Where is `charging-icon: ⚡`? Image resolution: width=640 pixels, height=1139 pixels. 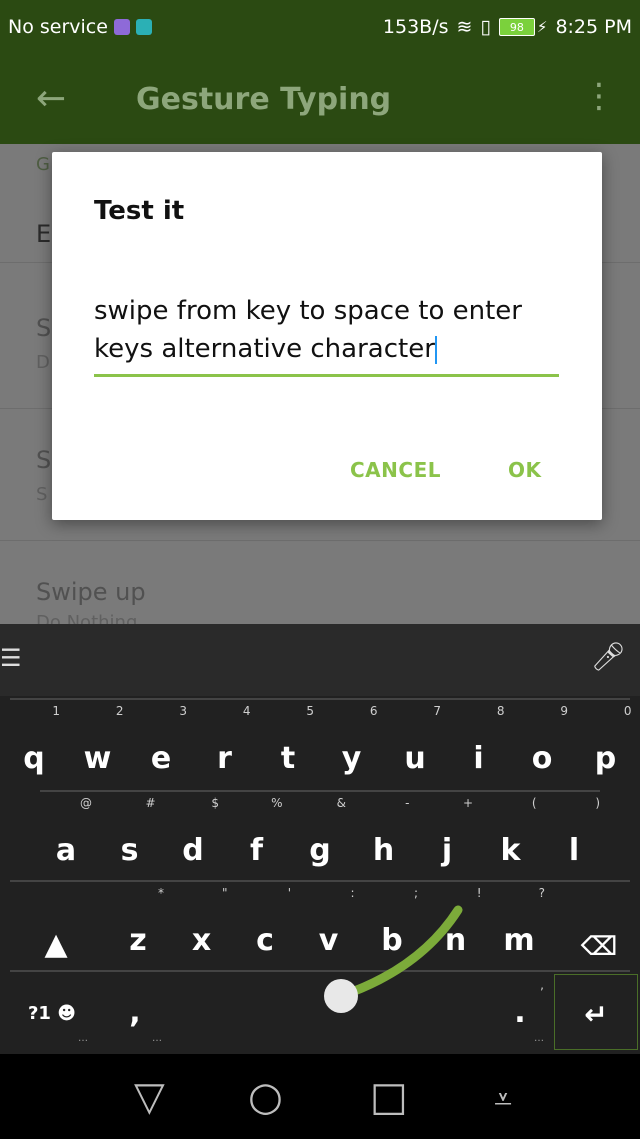
charging-icon: ⚡ is located at coordinates (542, 27).